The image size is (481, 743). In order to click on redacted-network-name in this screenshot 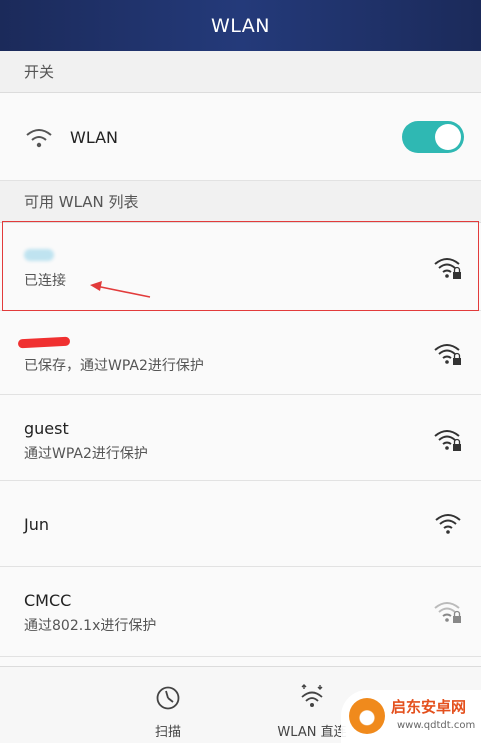, I will do `click(44, 342)`.